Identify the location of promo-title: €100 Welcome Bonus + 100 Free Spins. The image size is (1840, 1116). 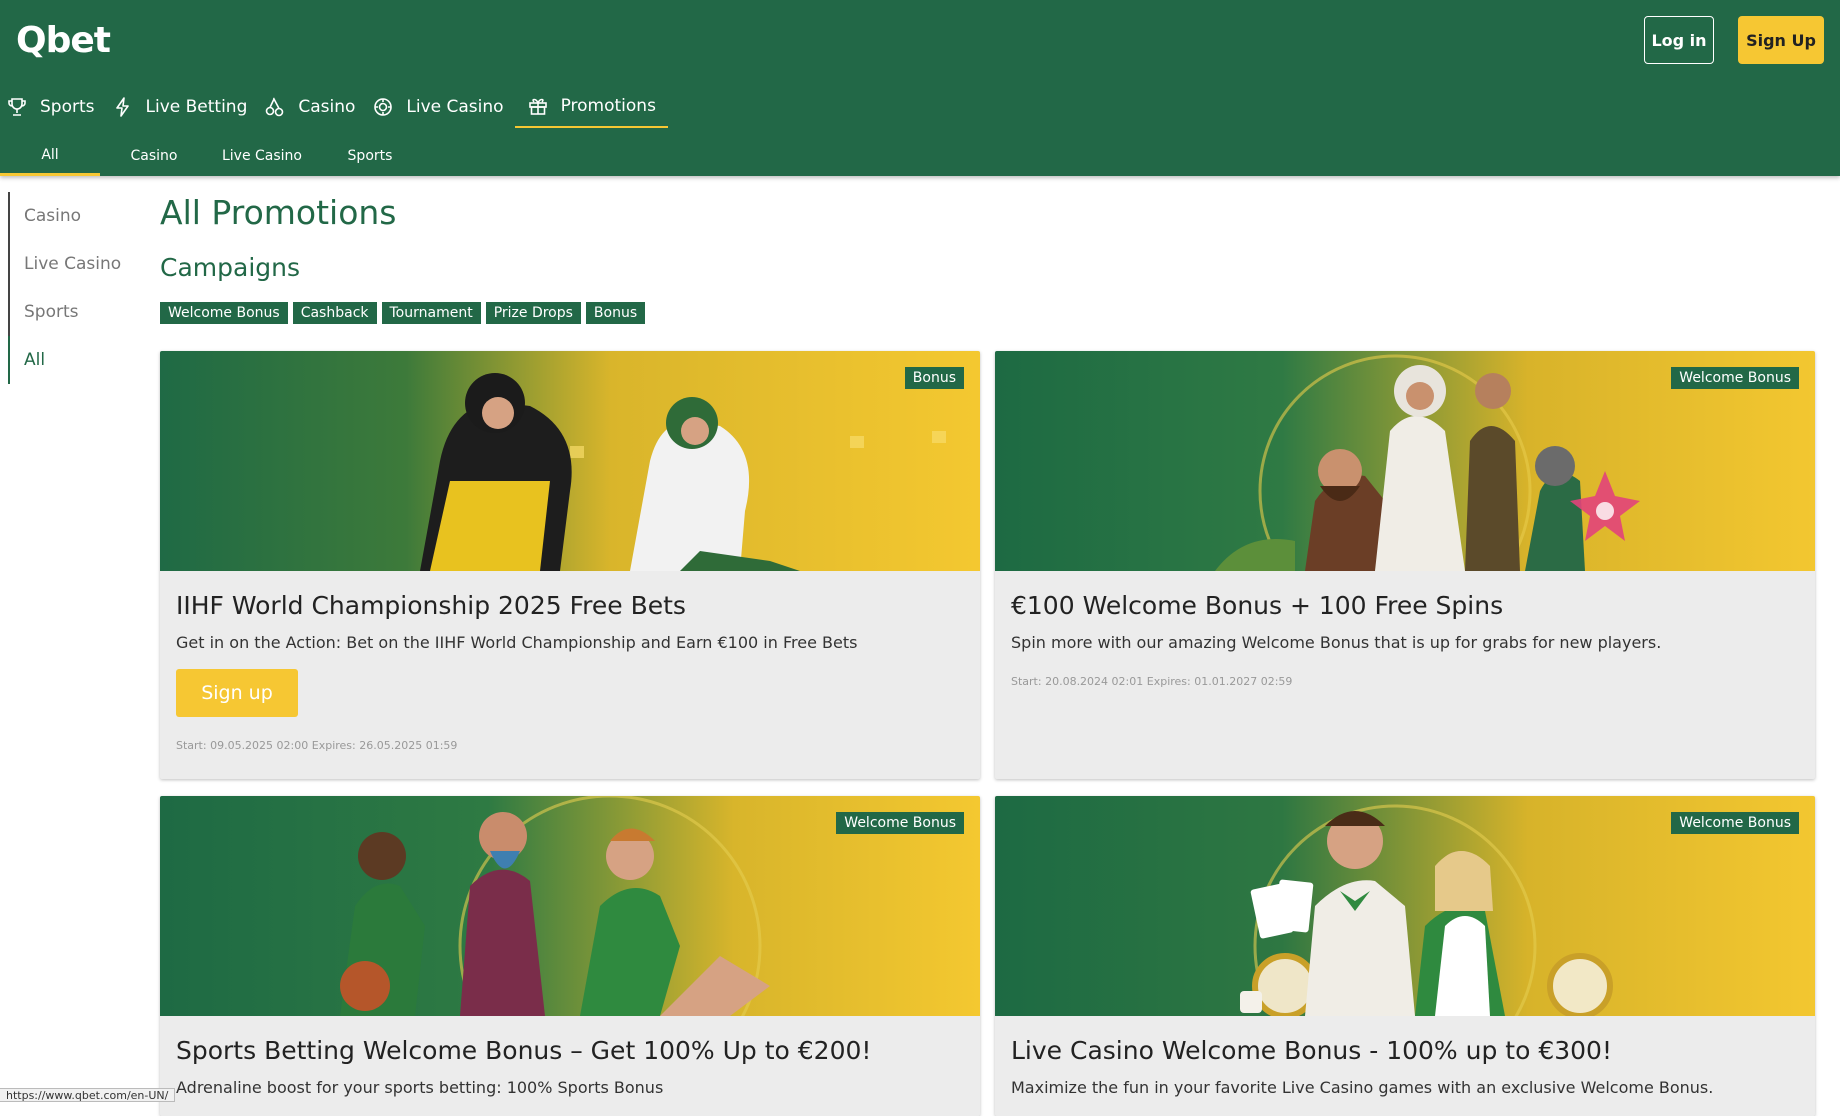
(1257, 605).